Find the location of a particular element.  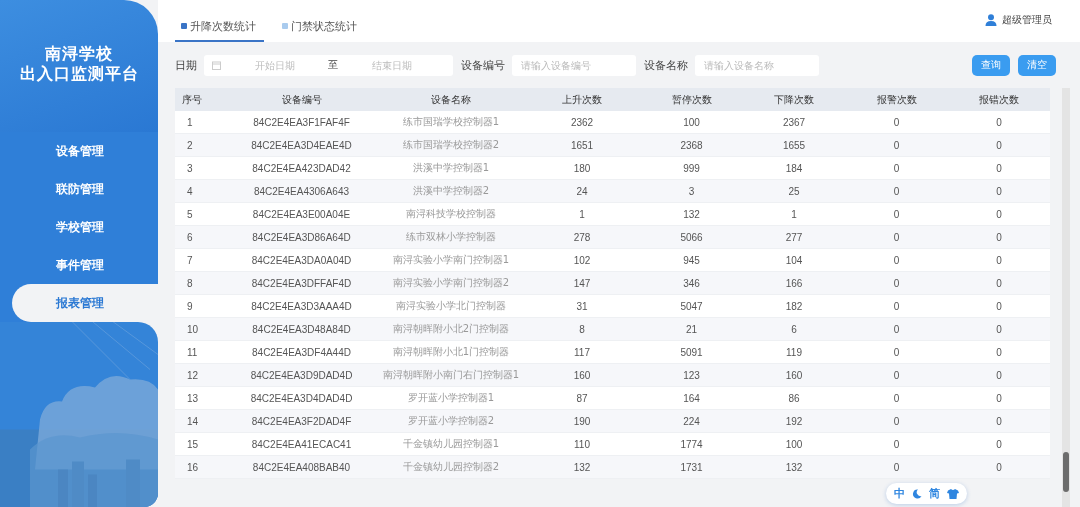

menu-item: 设备管理 is located at coordinates (85, 151).